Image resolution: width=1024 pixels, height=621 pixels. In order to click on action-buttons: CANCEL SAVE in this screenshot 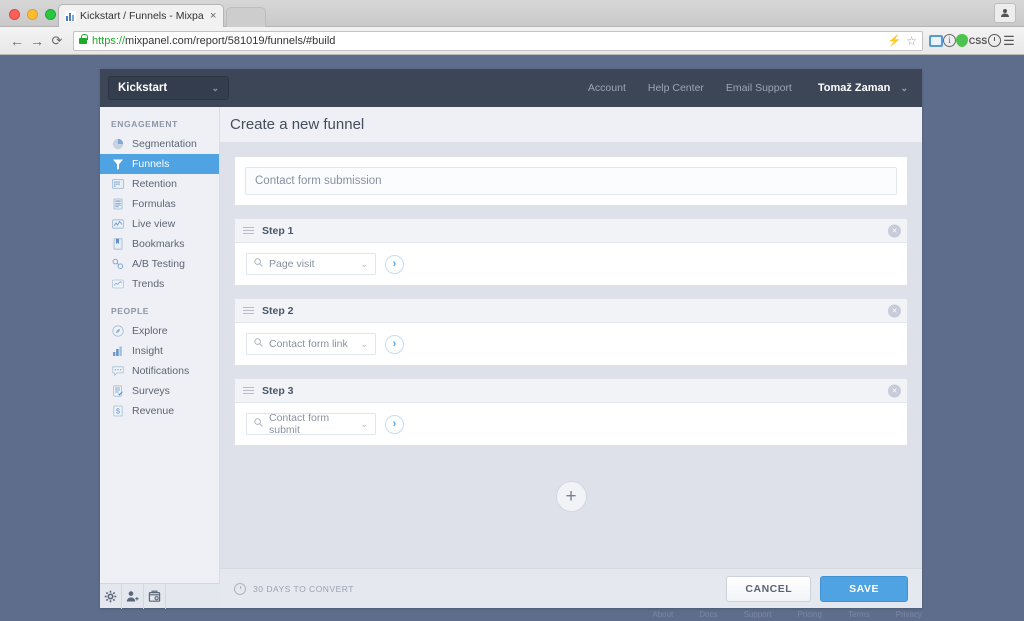, I will do `click(817, 588)`.